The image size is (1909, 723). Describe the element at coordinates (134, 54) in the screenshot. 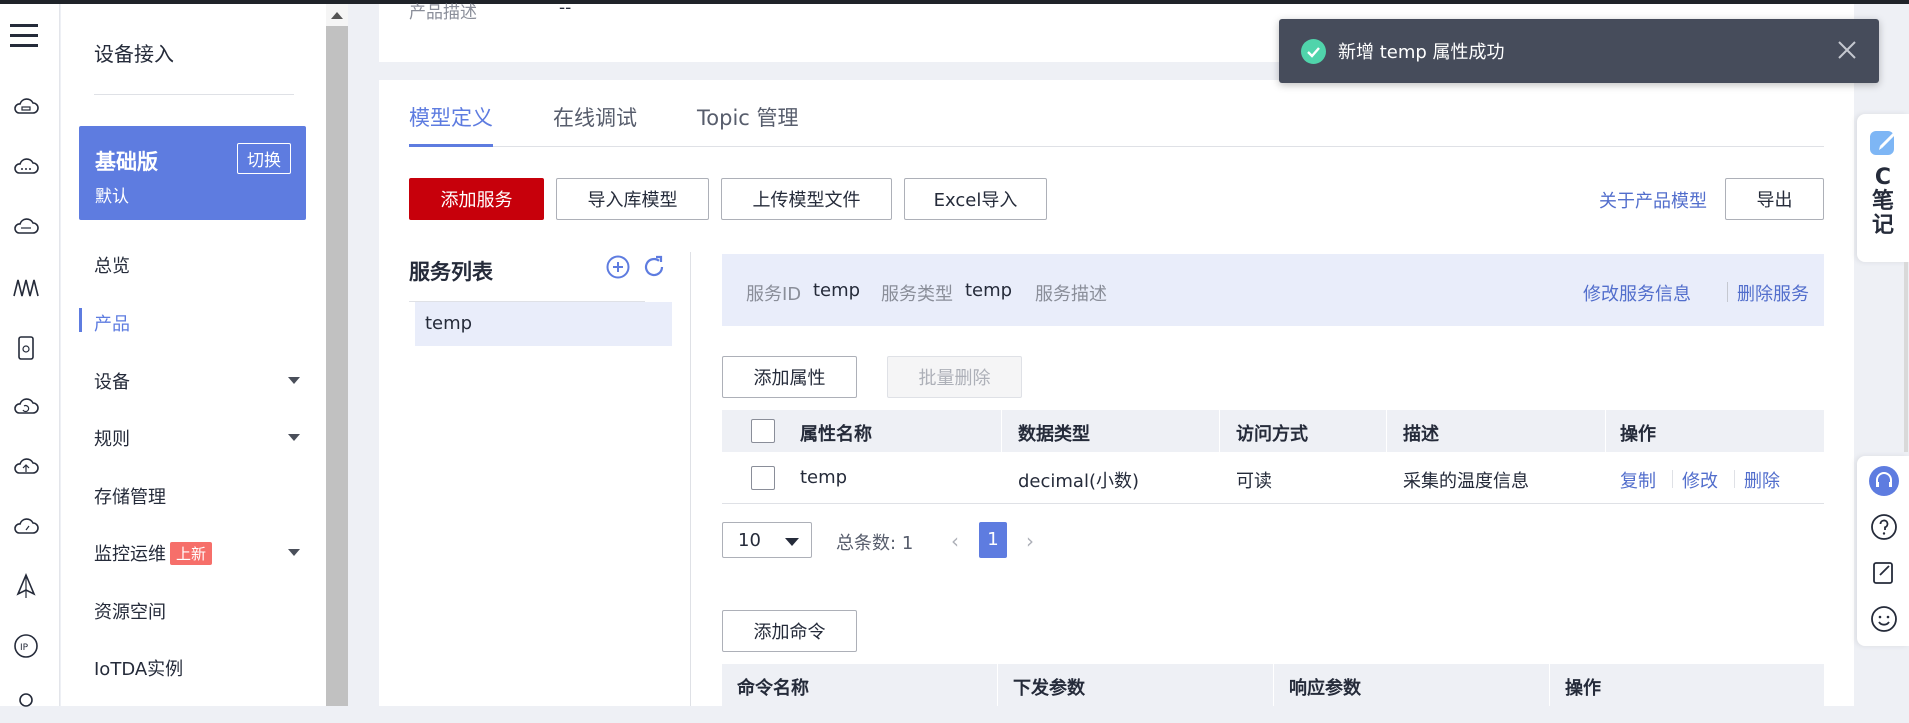

I see `nav-title: 设备接入` at that location.